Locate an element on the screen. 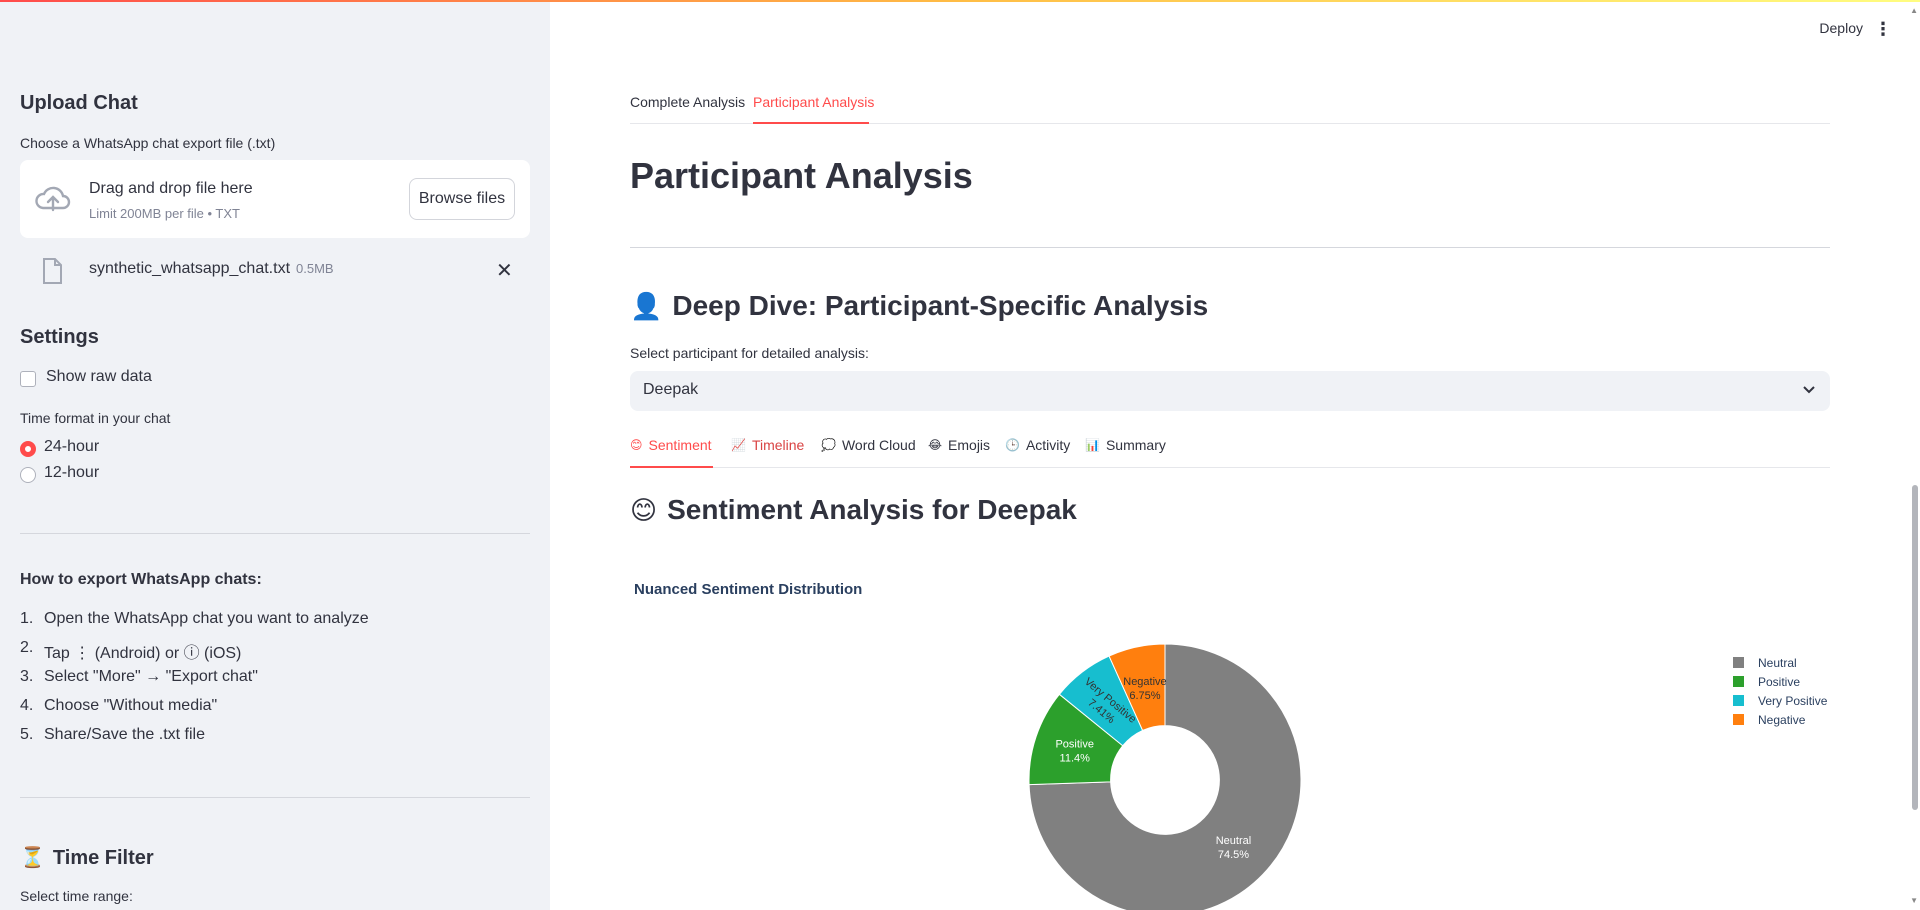 This screenshot has height=910, width=1920. subtab-timeline: 📈 Timeline is located at coordinates (767, 445).